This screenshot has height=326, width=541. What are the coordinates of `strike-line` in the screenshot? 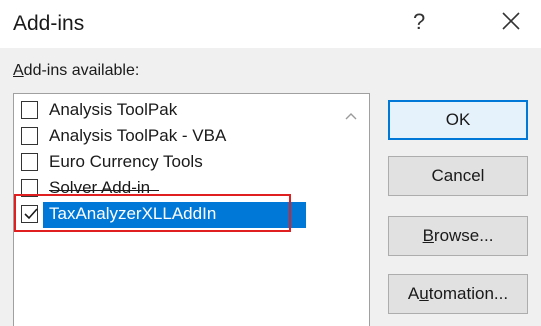 It's located at (104, 190).